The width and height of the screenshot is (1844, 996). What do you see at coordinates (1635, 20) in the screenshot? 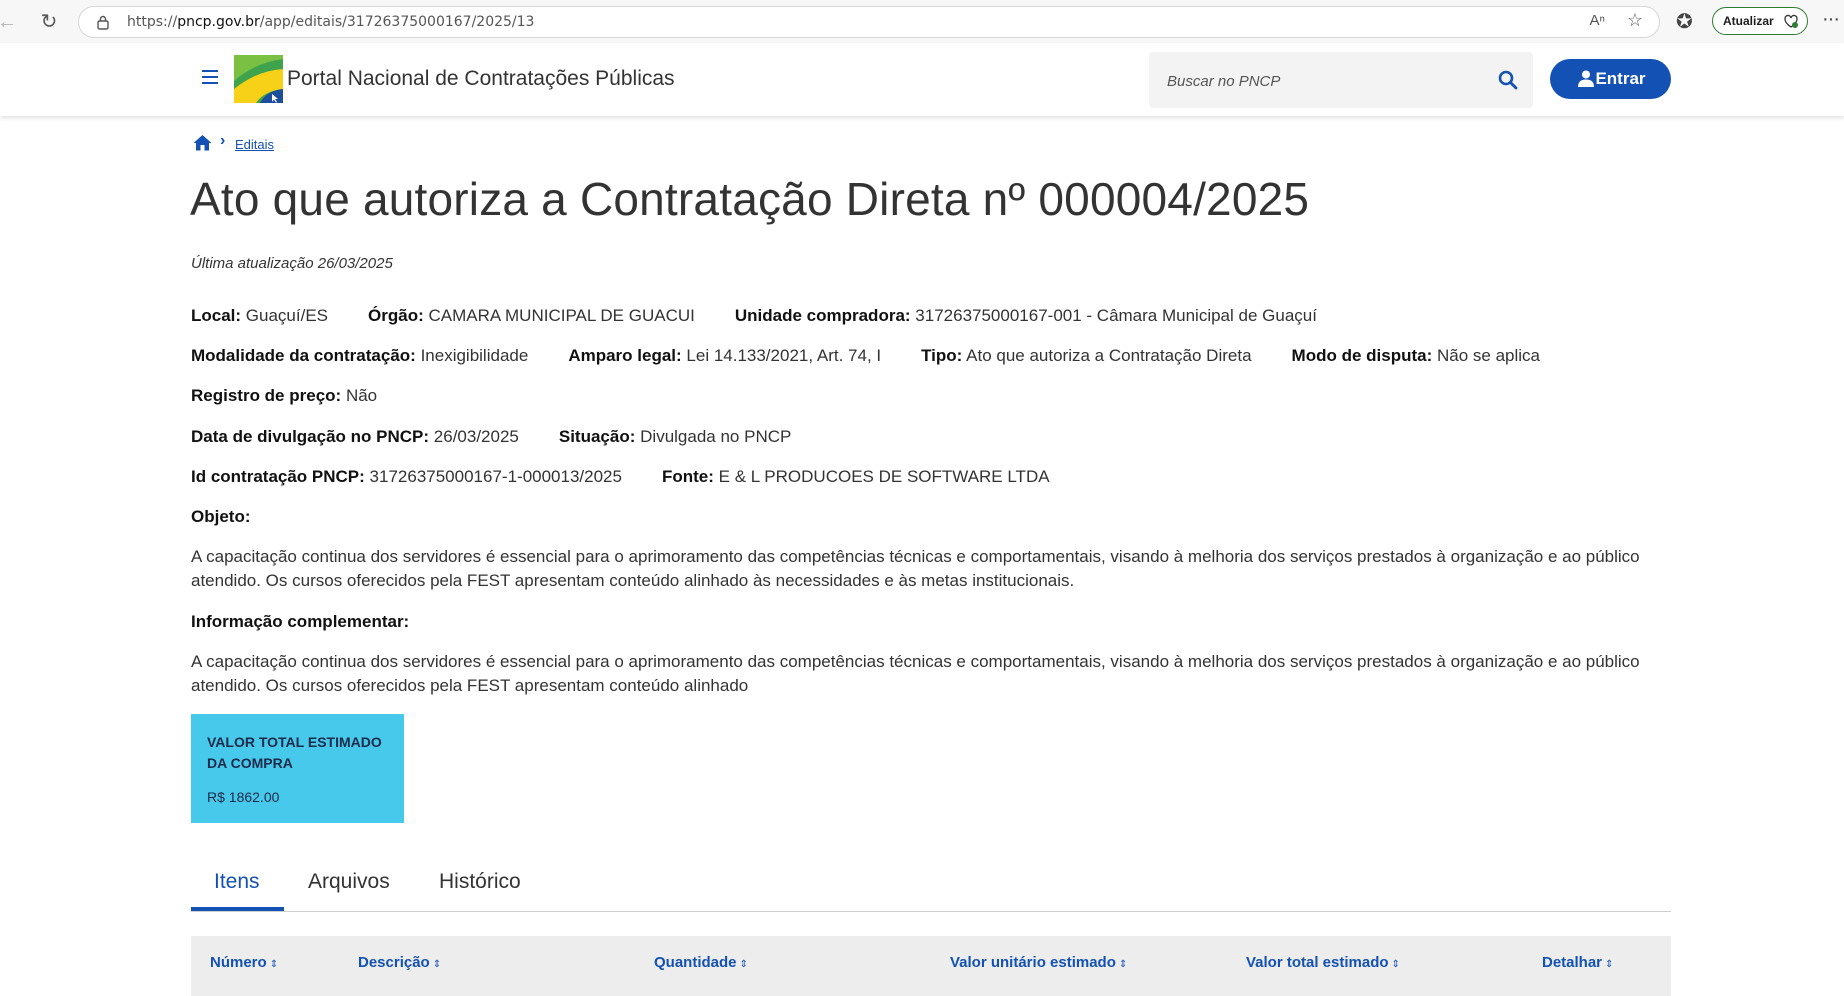
I see `favorite-star-icon: ☆` at bounding box center [1635, 20].